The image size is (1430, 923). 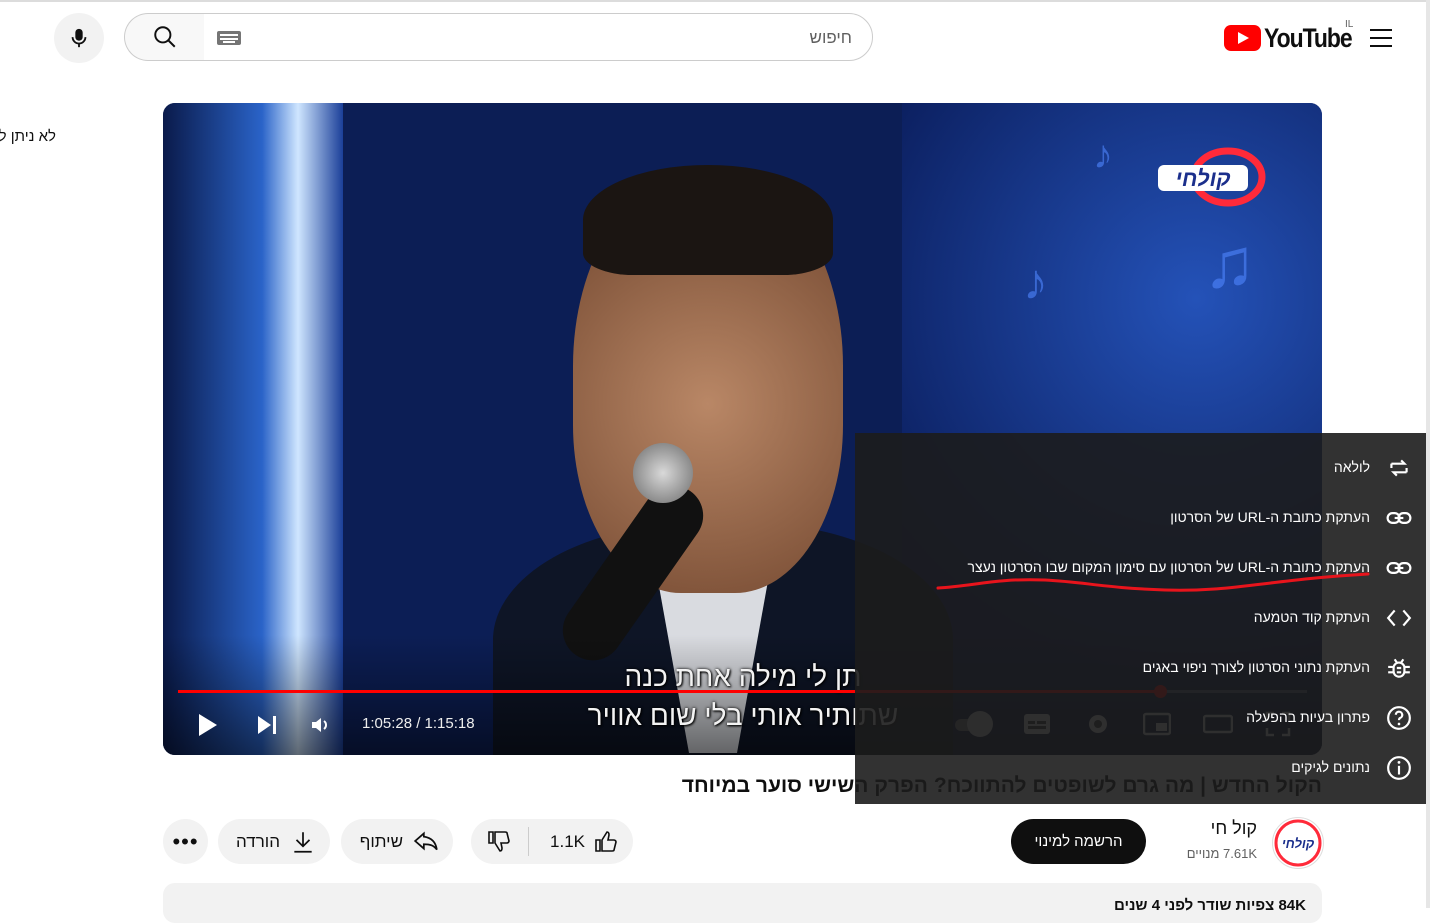 I want to click on youtube-play-logo-icon, so click(x=1242, y=38).